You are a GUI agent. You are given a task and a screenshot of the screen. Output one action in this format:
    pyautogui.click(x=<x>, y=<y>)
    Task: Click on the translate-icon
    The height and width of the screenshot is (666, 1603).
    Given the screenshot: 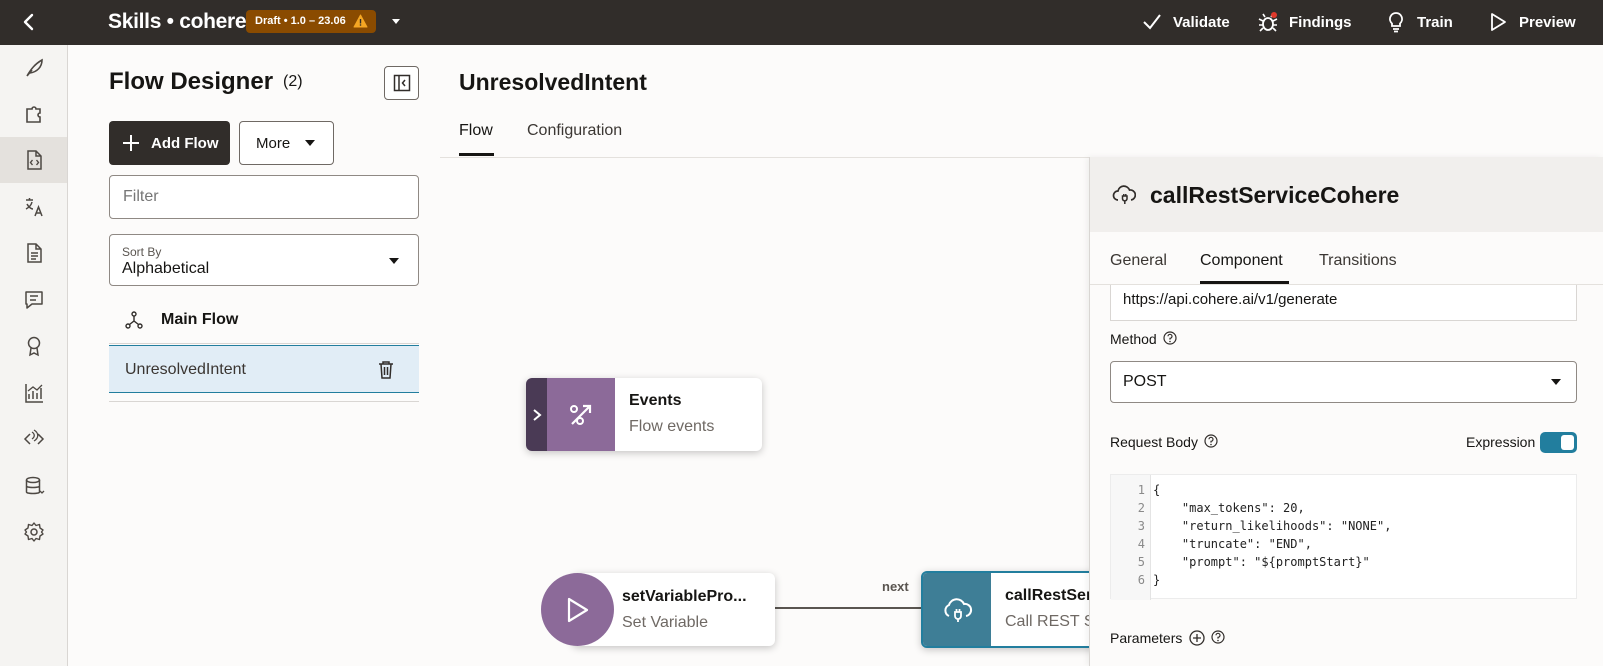 What is the action you would take?
    pyautogui.click(x=34, y=207)
    